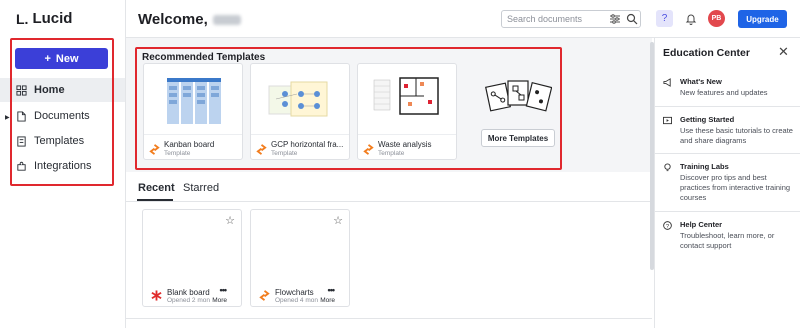  Describe the element at coordinates (389, 201) in the screenshot. I see `tabs-divider` at that location.